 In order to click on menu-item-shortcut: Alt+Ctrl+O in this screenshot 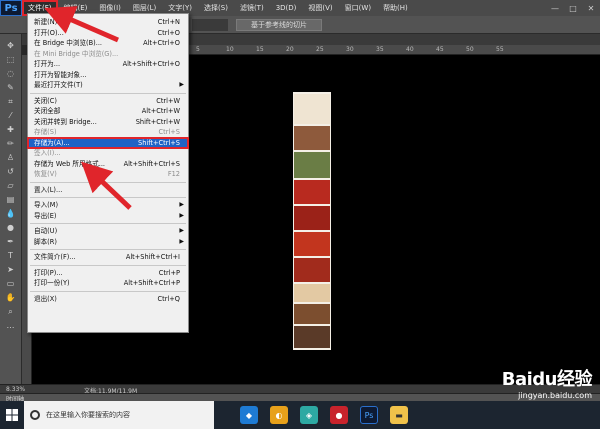, I will do `click(161, 43)`.